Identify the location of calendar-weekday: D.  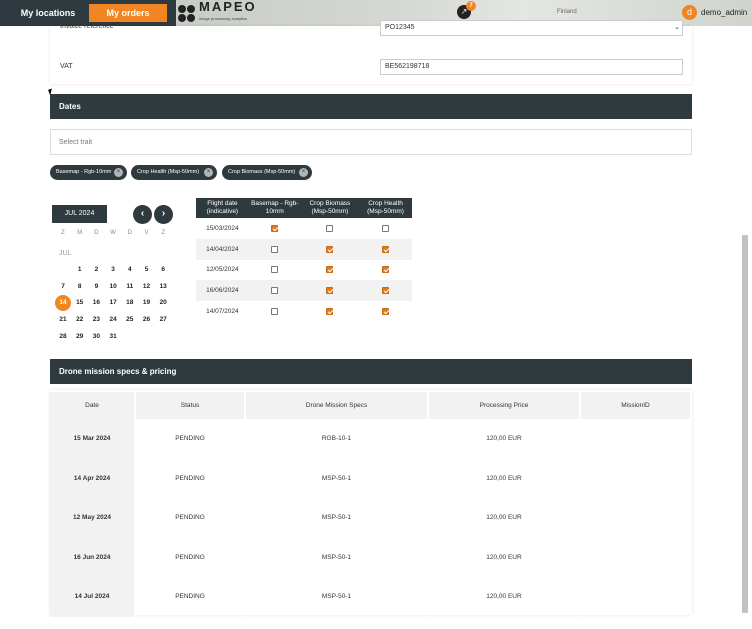
(96, 233).